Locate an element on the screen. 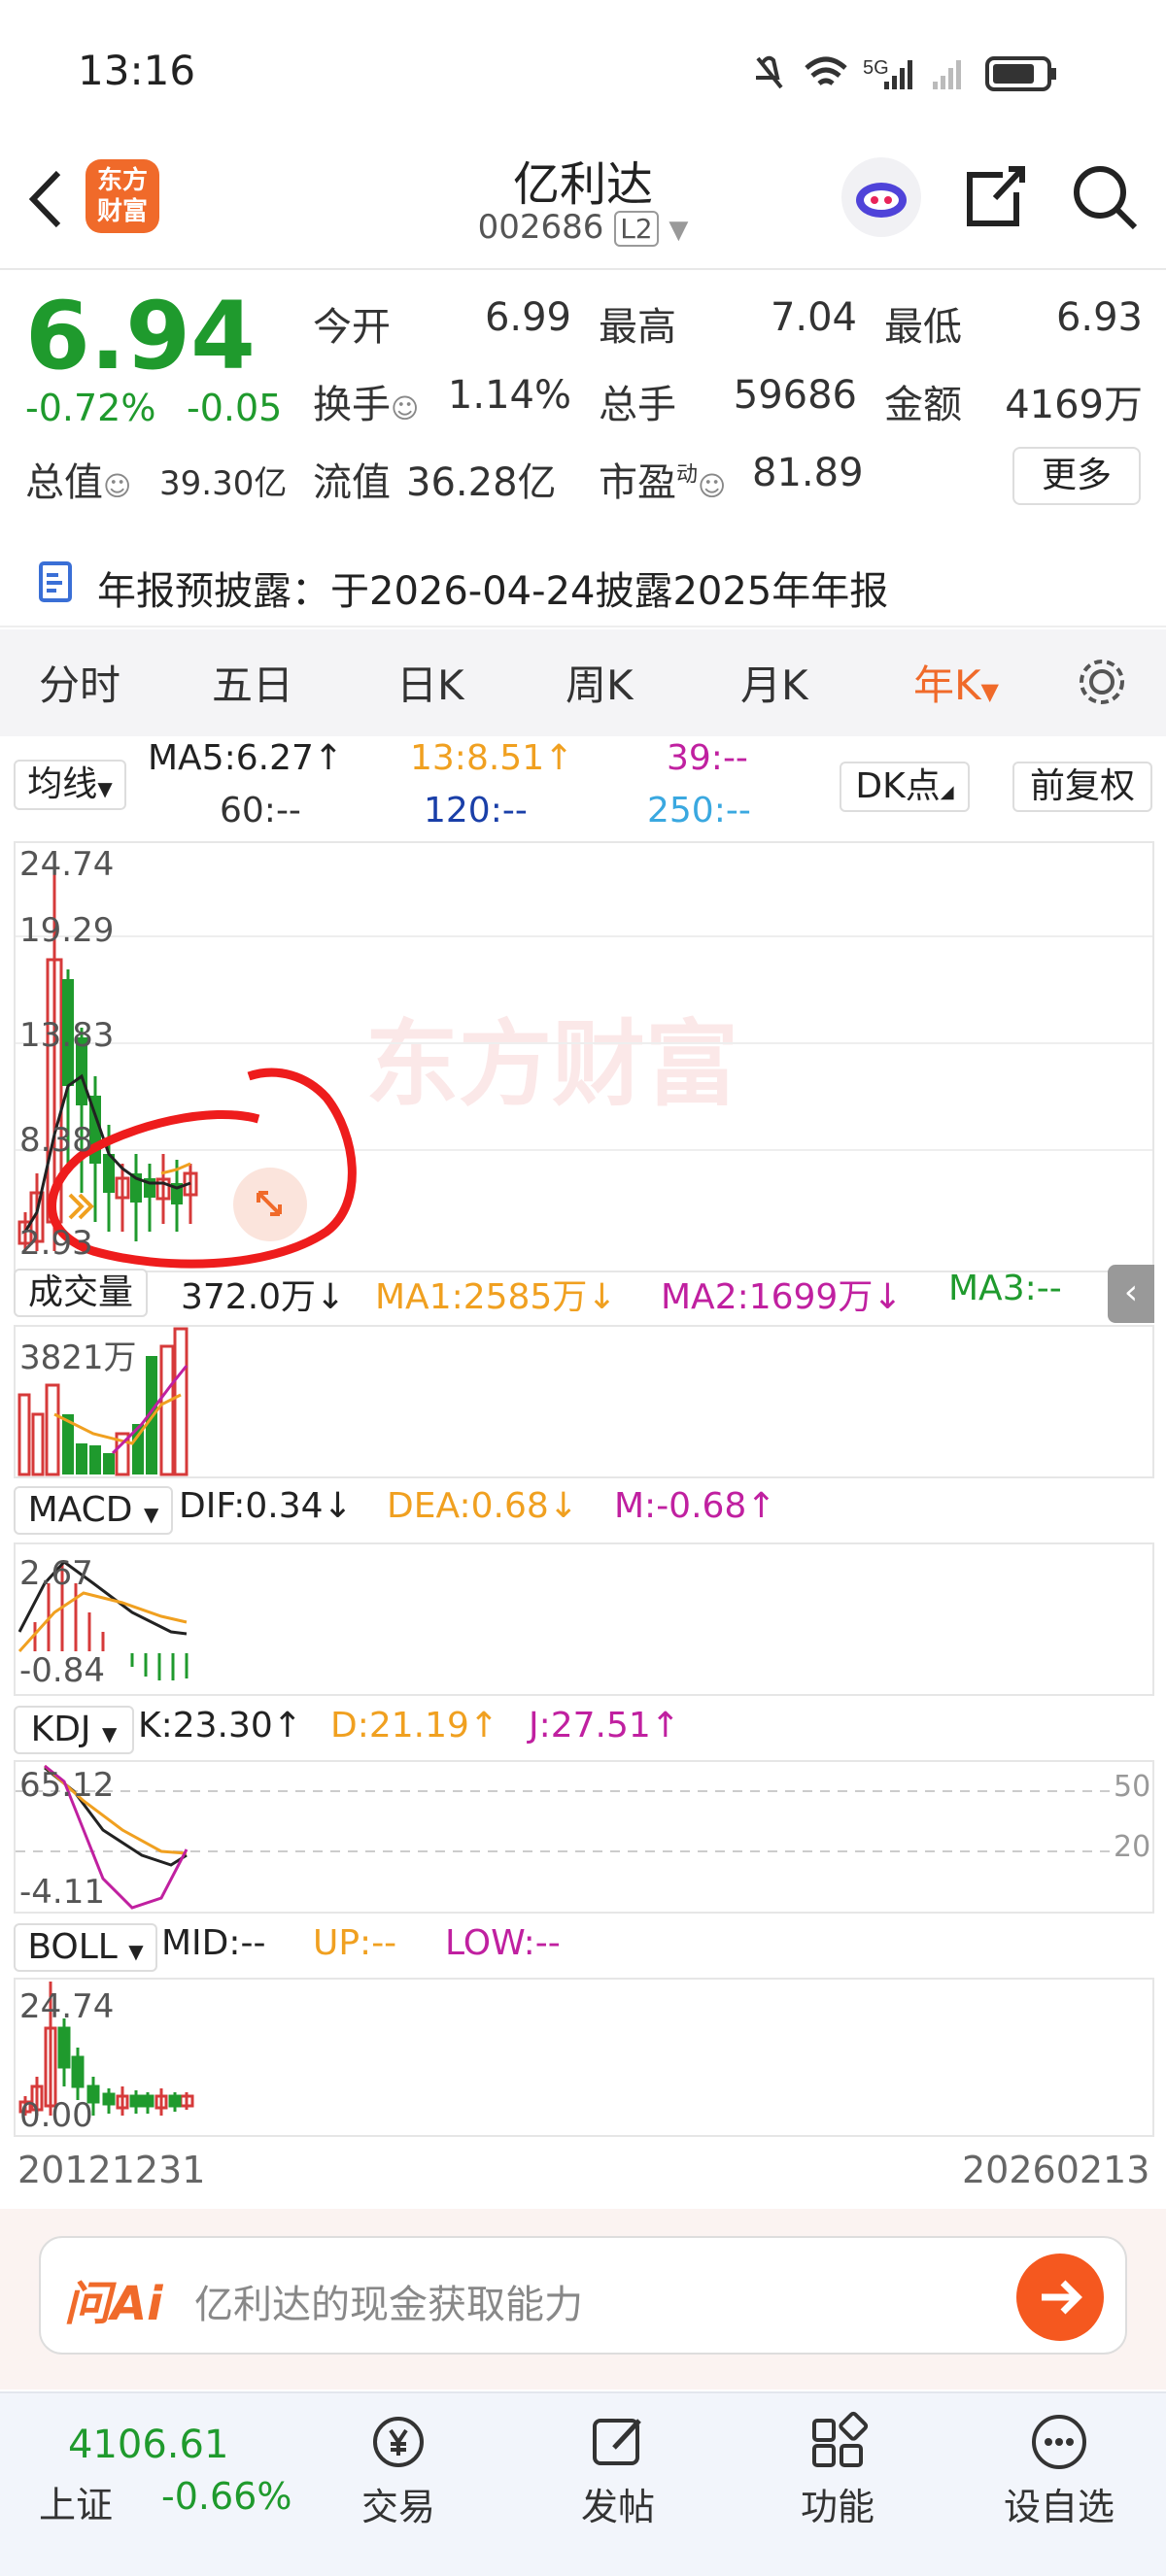 The width and height of the screenshot is (1166, 2576). nav-post: 发帖 is located at coordinates (618, 2470).